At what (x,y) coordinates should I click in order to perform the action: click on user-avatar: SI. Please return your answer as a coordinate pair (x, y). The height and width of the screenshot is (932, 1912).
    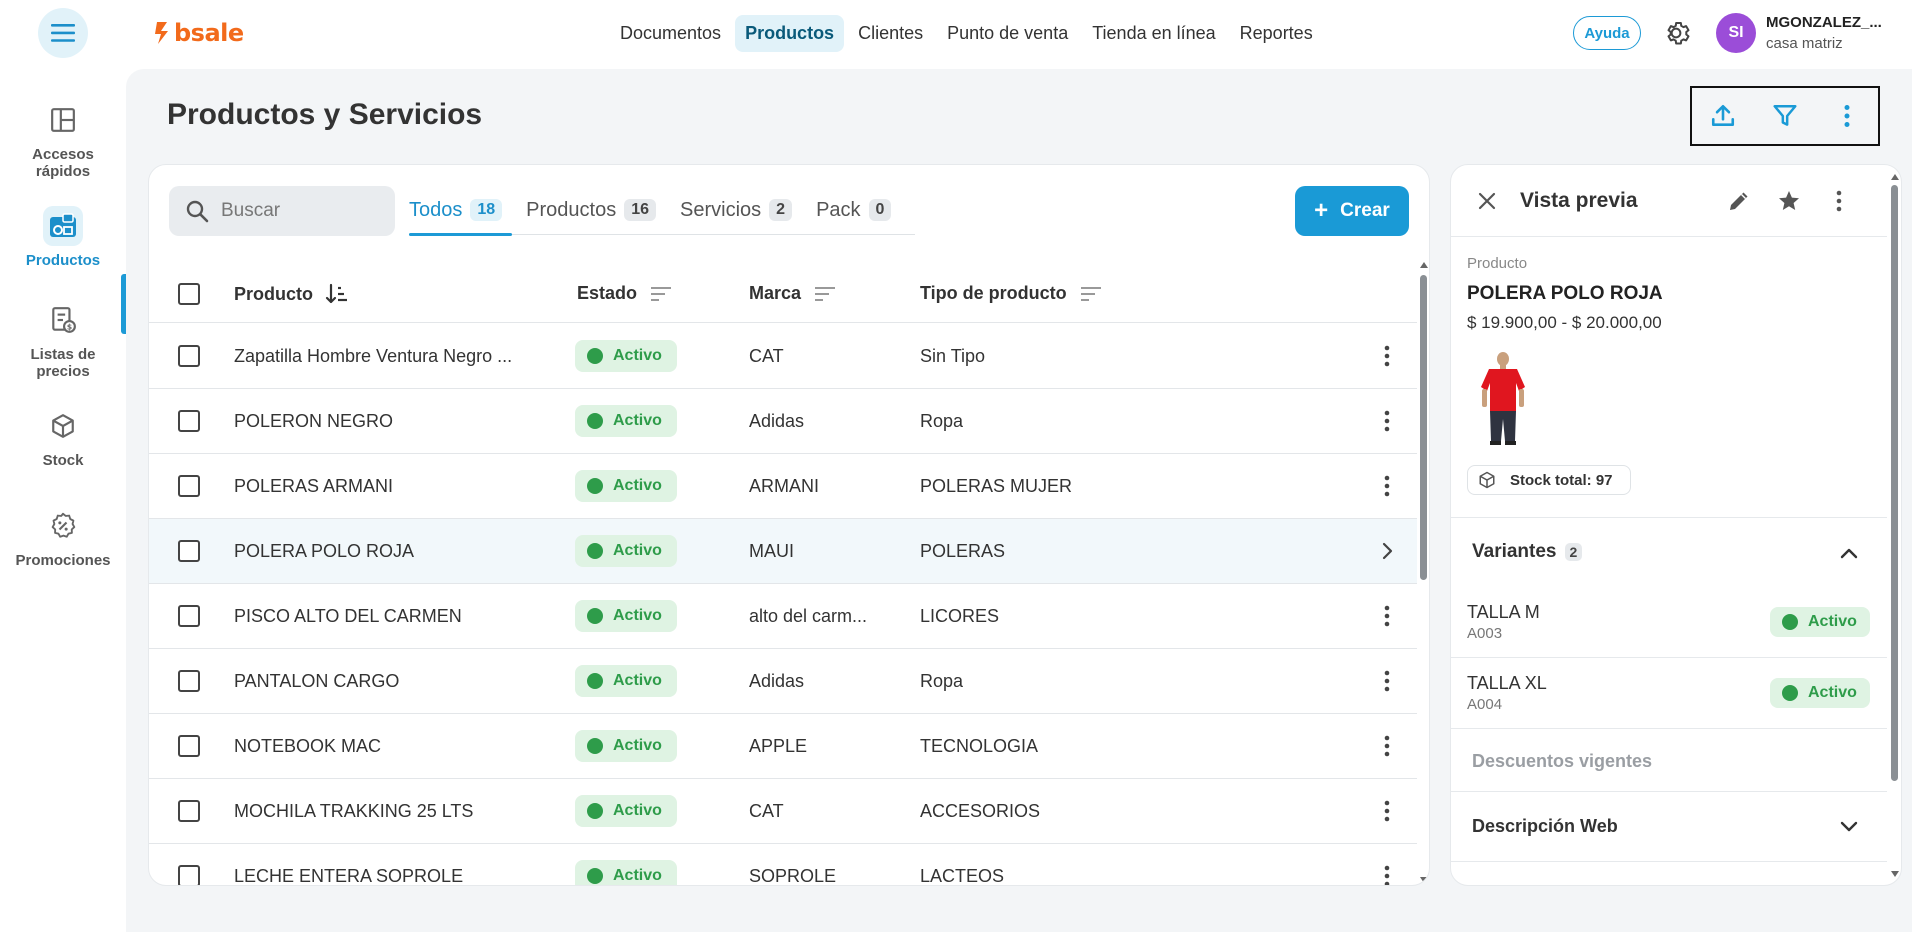
    Looking at the image, I should click on (1736, 33).